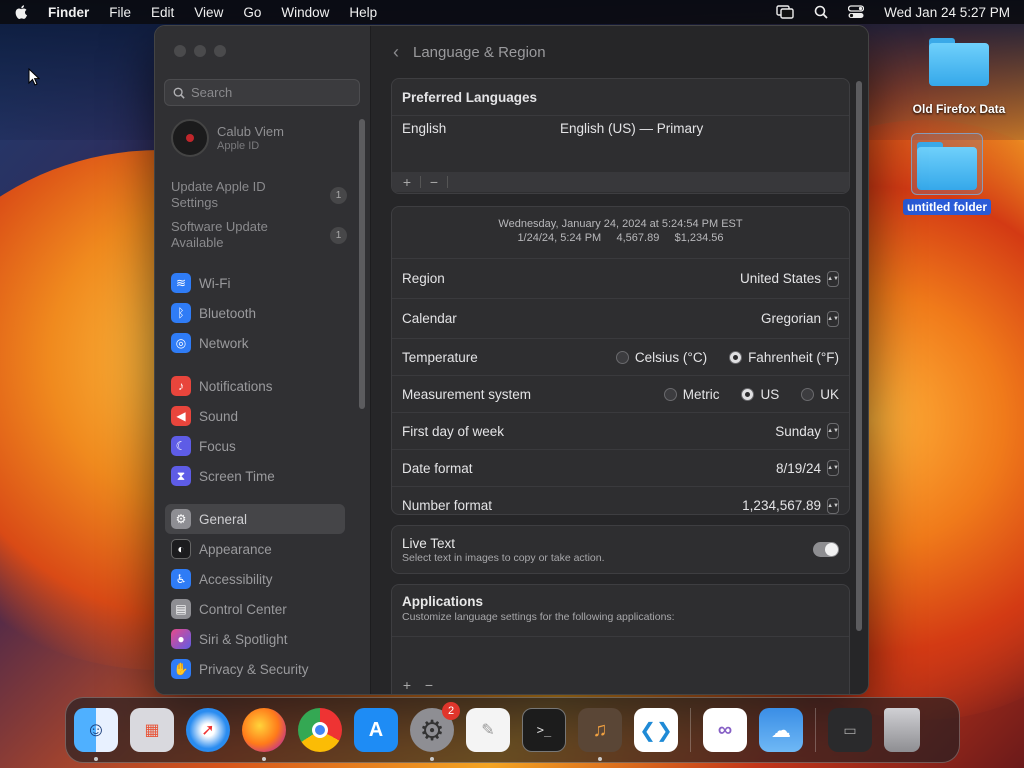 This screenshot has height=768, width=1024. I want to click on menu-edit: Edit, so click(162, 12).